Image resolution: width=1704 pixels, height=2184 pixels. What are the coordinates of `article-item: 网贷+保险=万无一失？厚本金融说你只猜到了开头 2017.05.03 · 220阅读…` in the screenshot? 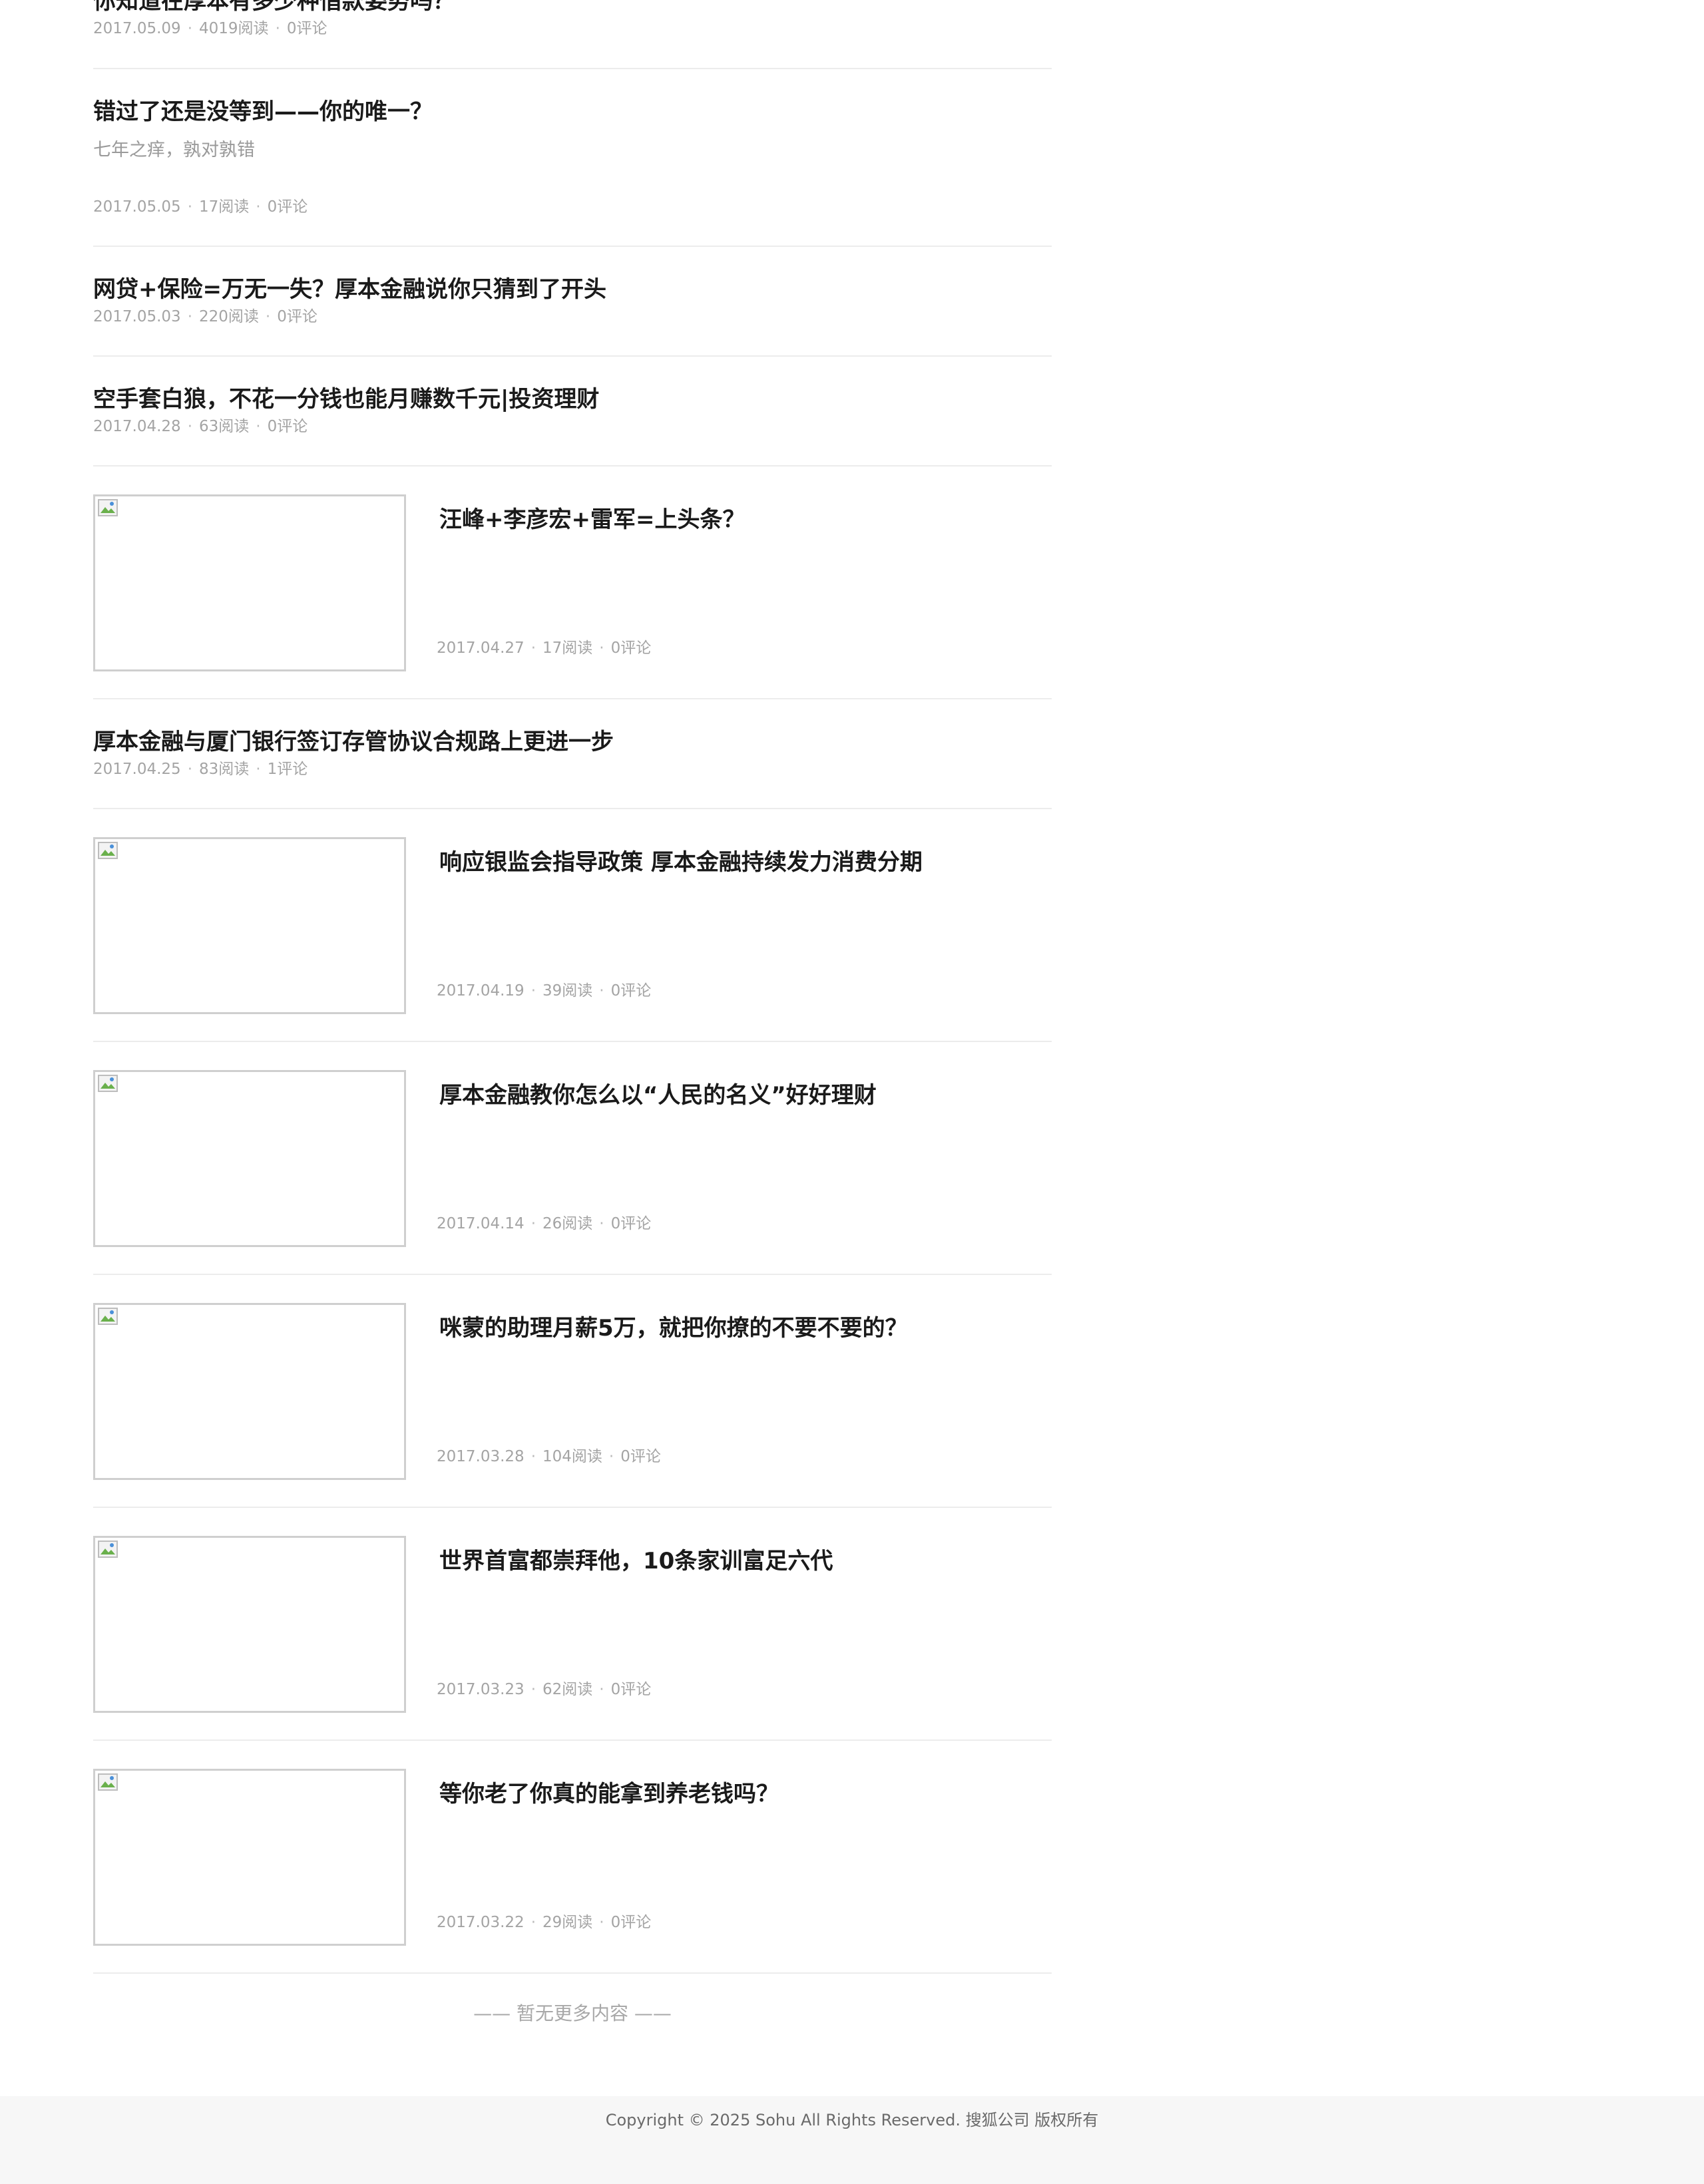 It's located at (572, 302).